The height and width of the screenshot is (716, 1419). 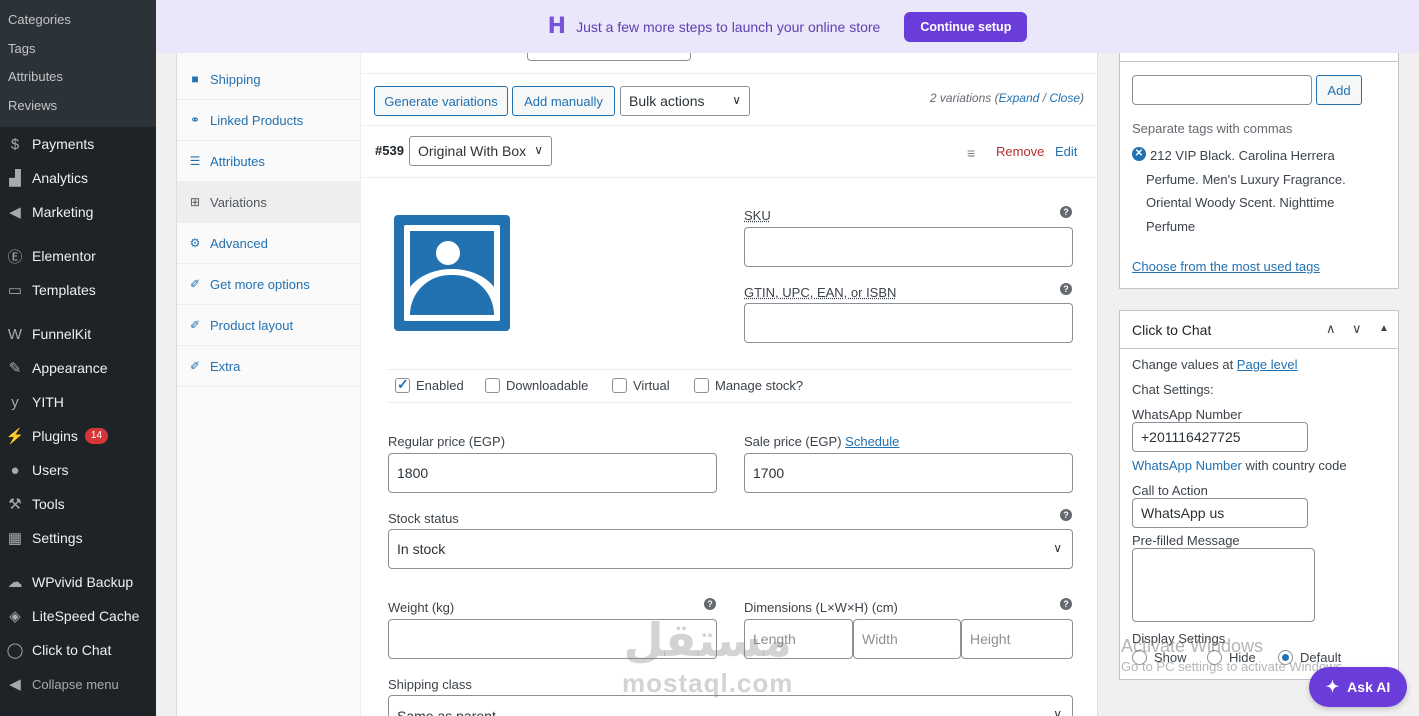 What do you see at coordinates (1019, 98) in the screenshot?
I see `expand-link: Expand` at bounding box center [1019, 98].